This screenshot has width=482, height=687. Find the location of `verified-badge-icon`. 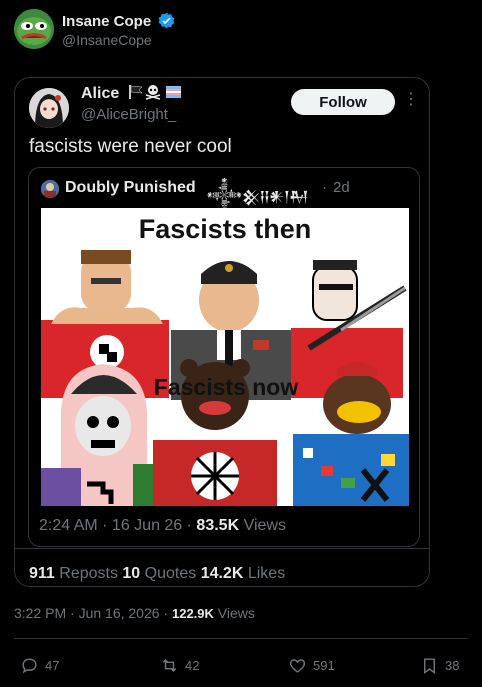

verified-badge-icon is located at coordinates (166, 22).